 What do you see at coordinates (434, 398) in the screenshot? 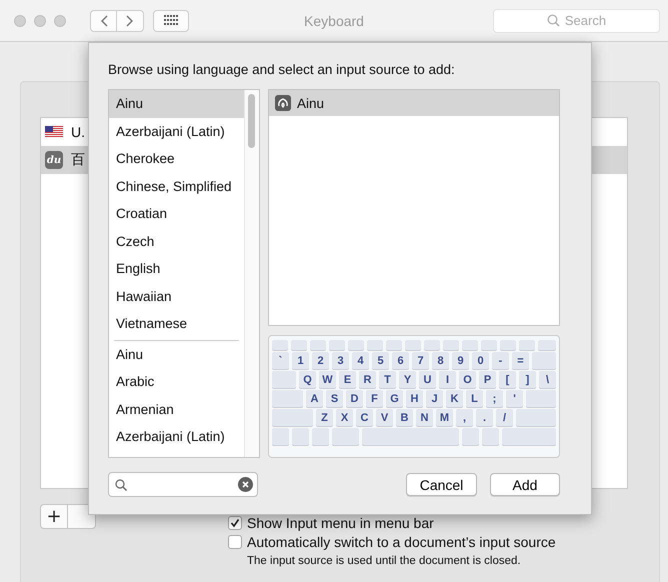
I see `keyboard-key: J` at bounding box center [434, 398].